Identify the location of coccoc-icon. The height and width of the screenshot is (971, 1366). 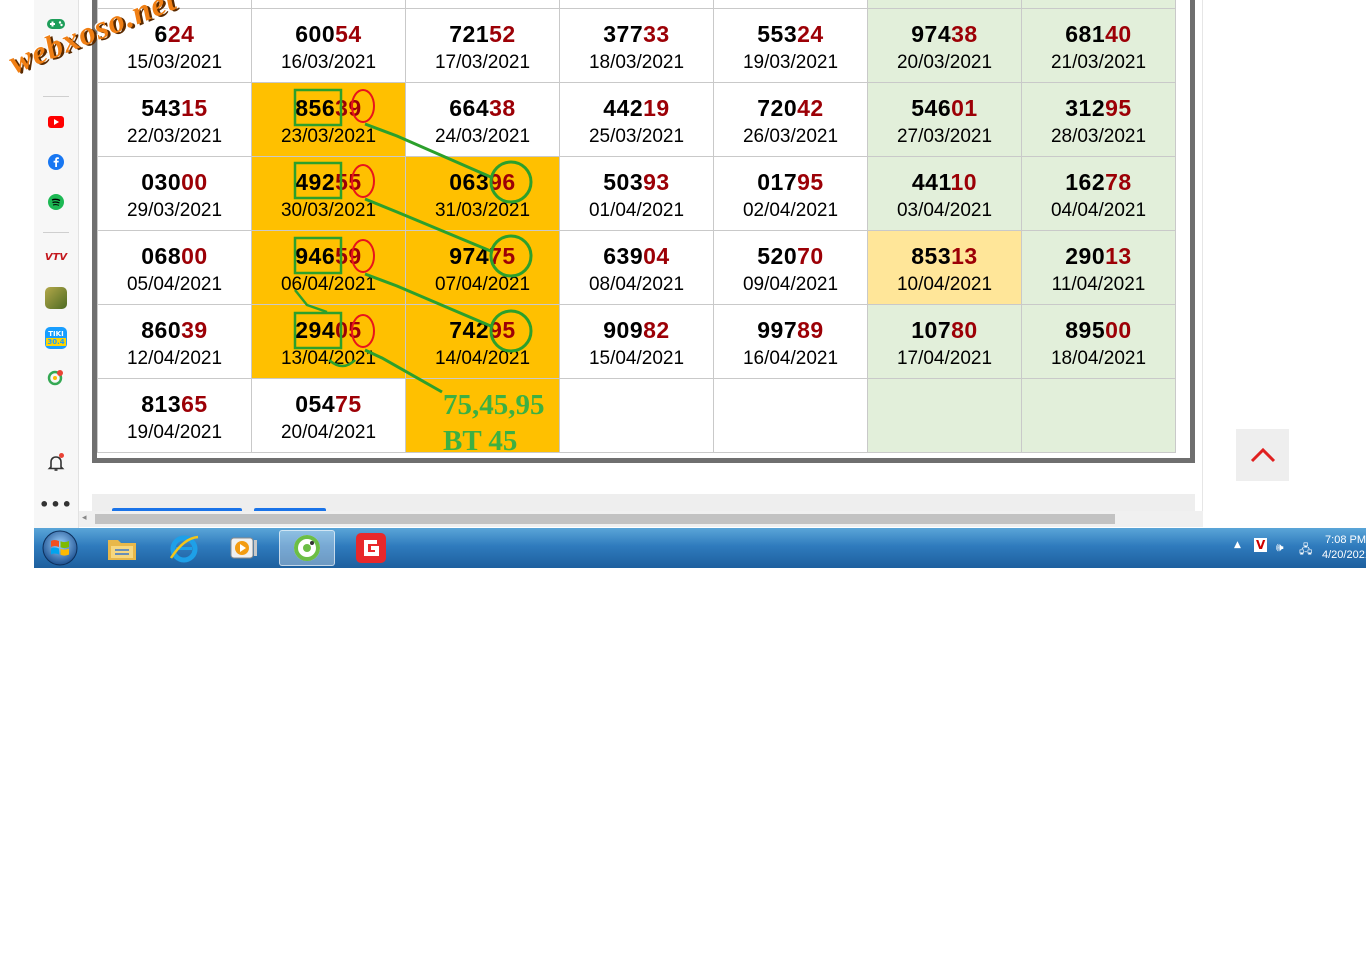
(307, 548).